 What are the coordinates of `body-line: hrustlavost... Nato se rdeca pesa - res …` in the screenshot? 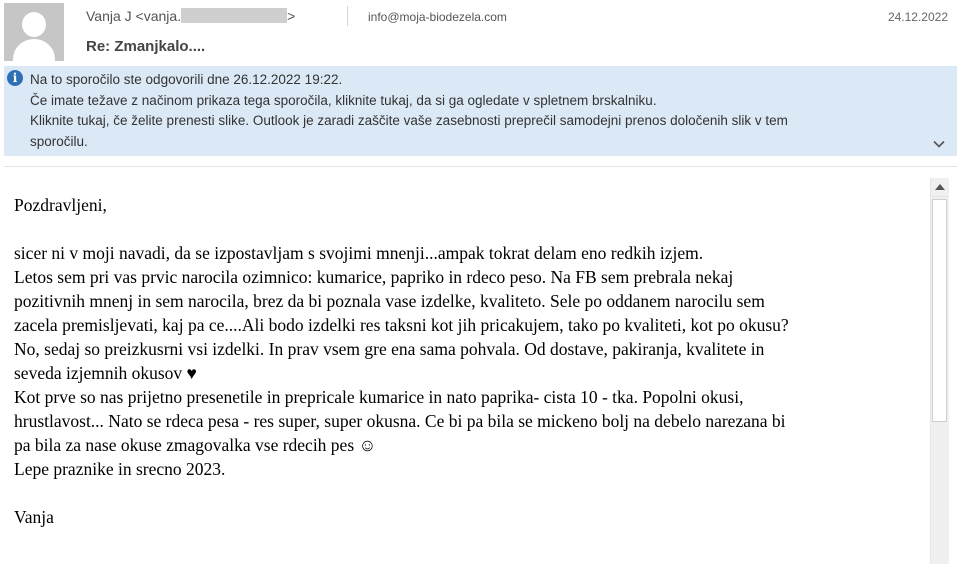 It's located at (400, 421).